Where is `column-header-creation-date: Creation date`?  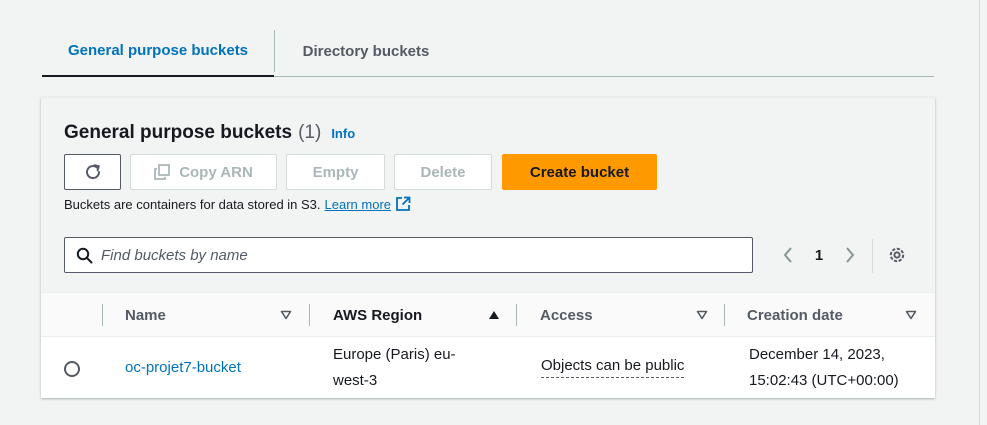
column-header-creation-date: Creation date is located at coordinates (837, 315).